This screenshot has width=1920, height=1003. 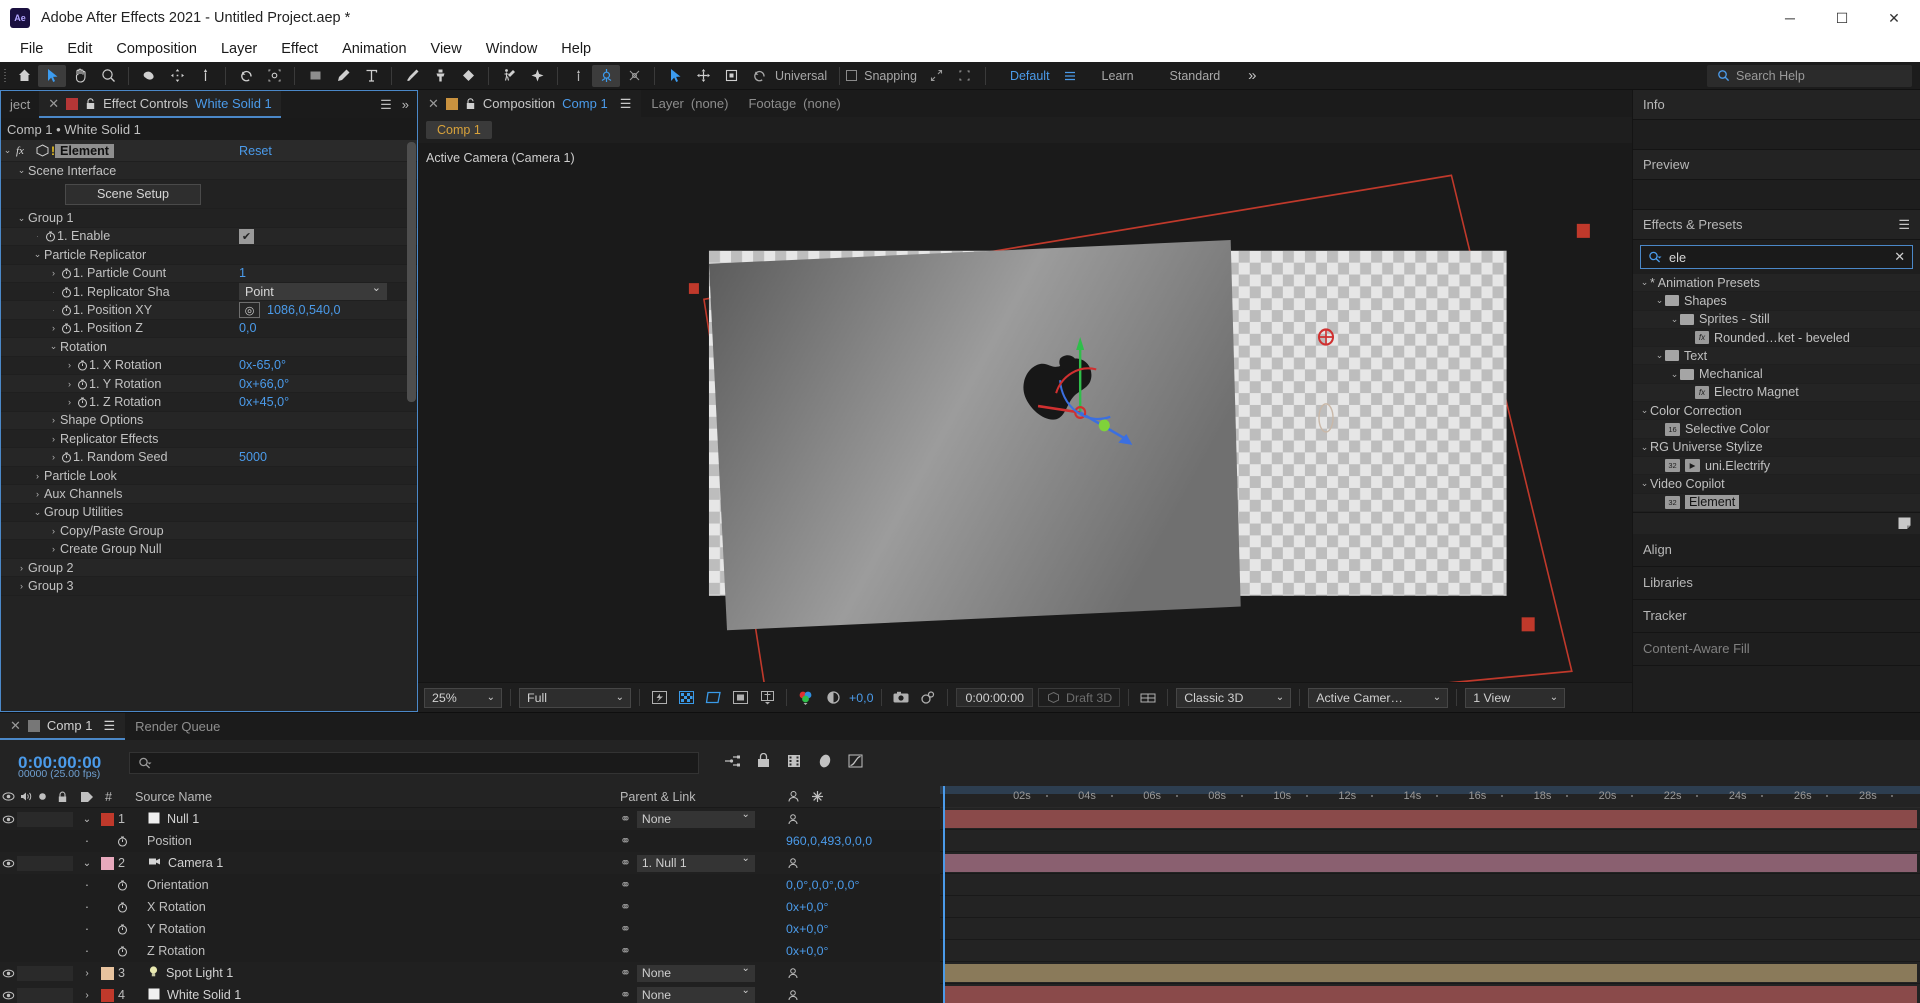 What do you see at coordinates (825, 763) in the screenshot?
I see `graph-editor-ellipse-icon` at bounding box center [825, 763].